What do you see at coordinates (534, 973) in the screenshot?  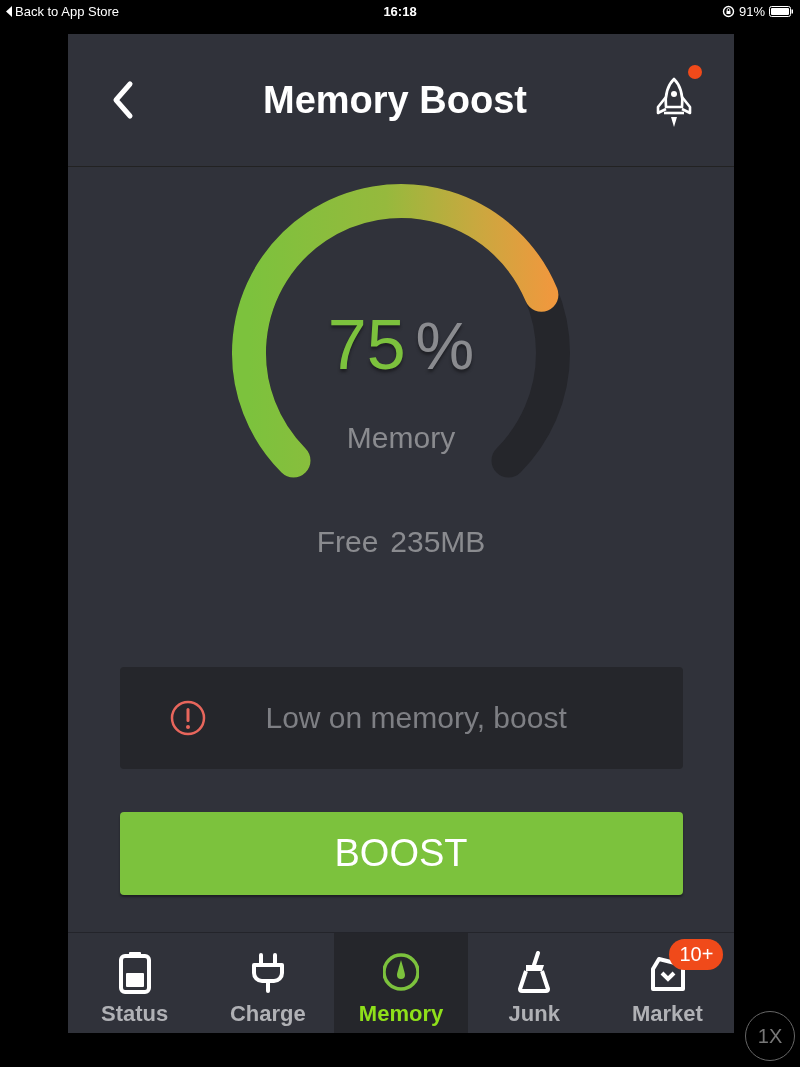 I see `broom-icon` at bounding box center [534, 973].